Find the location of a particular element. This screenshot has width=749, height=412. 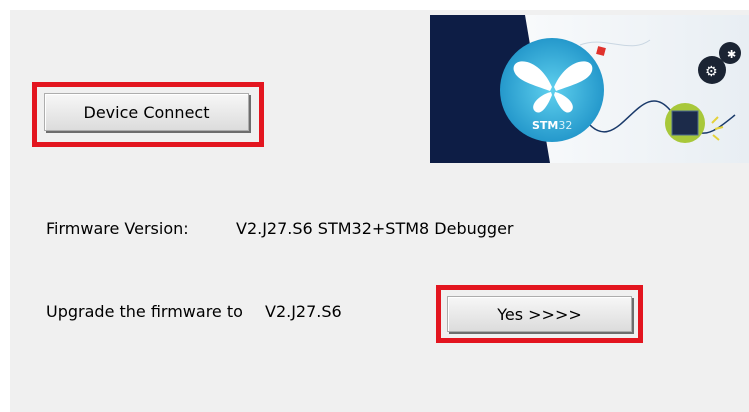

yes-upgrade-button: Yes >>>> is located at coordinates (539, 314).